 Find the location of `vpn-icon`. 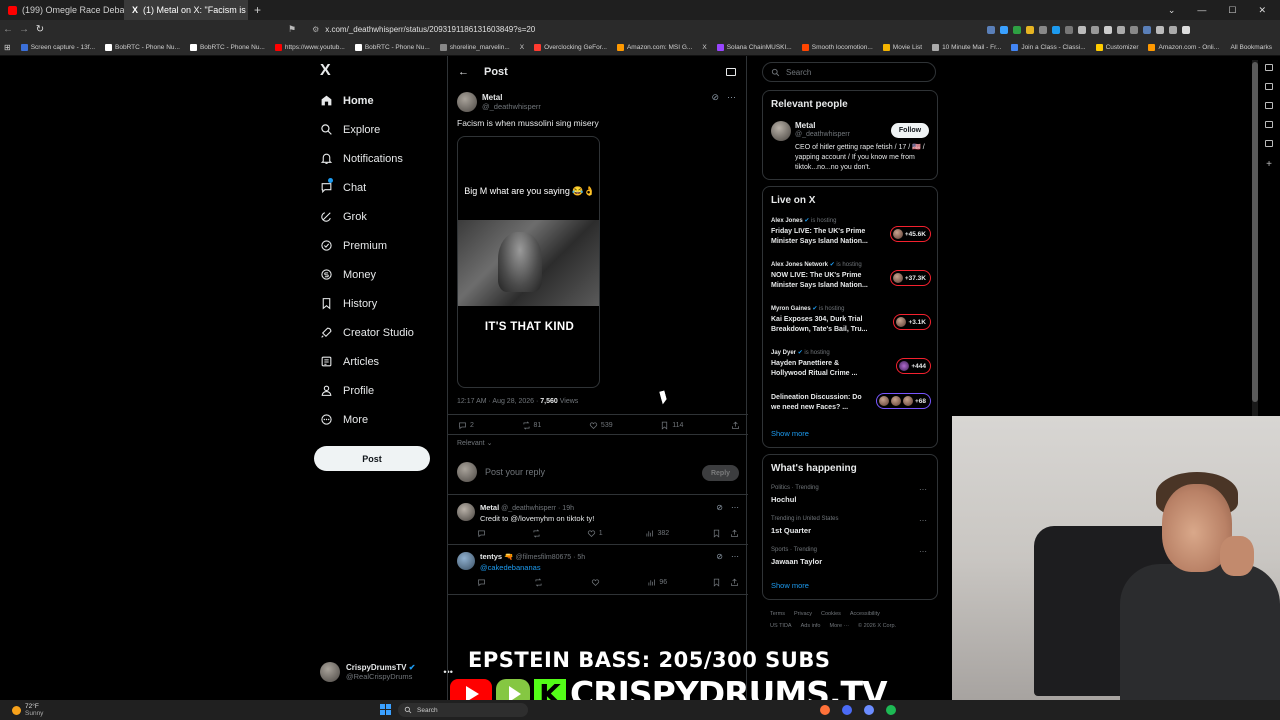

vpn-icon is located at coordinates (869, 710).